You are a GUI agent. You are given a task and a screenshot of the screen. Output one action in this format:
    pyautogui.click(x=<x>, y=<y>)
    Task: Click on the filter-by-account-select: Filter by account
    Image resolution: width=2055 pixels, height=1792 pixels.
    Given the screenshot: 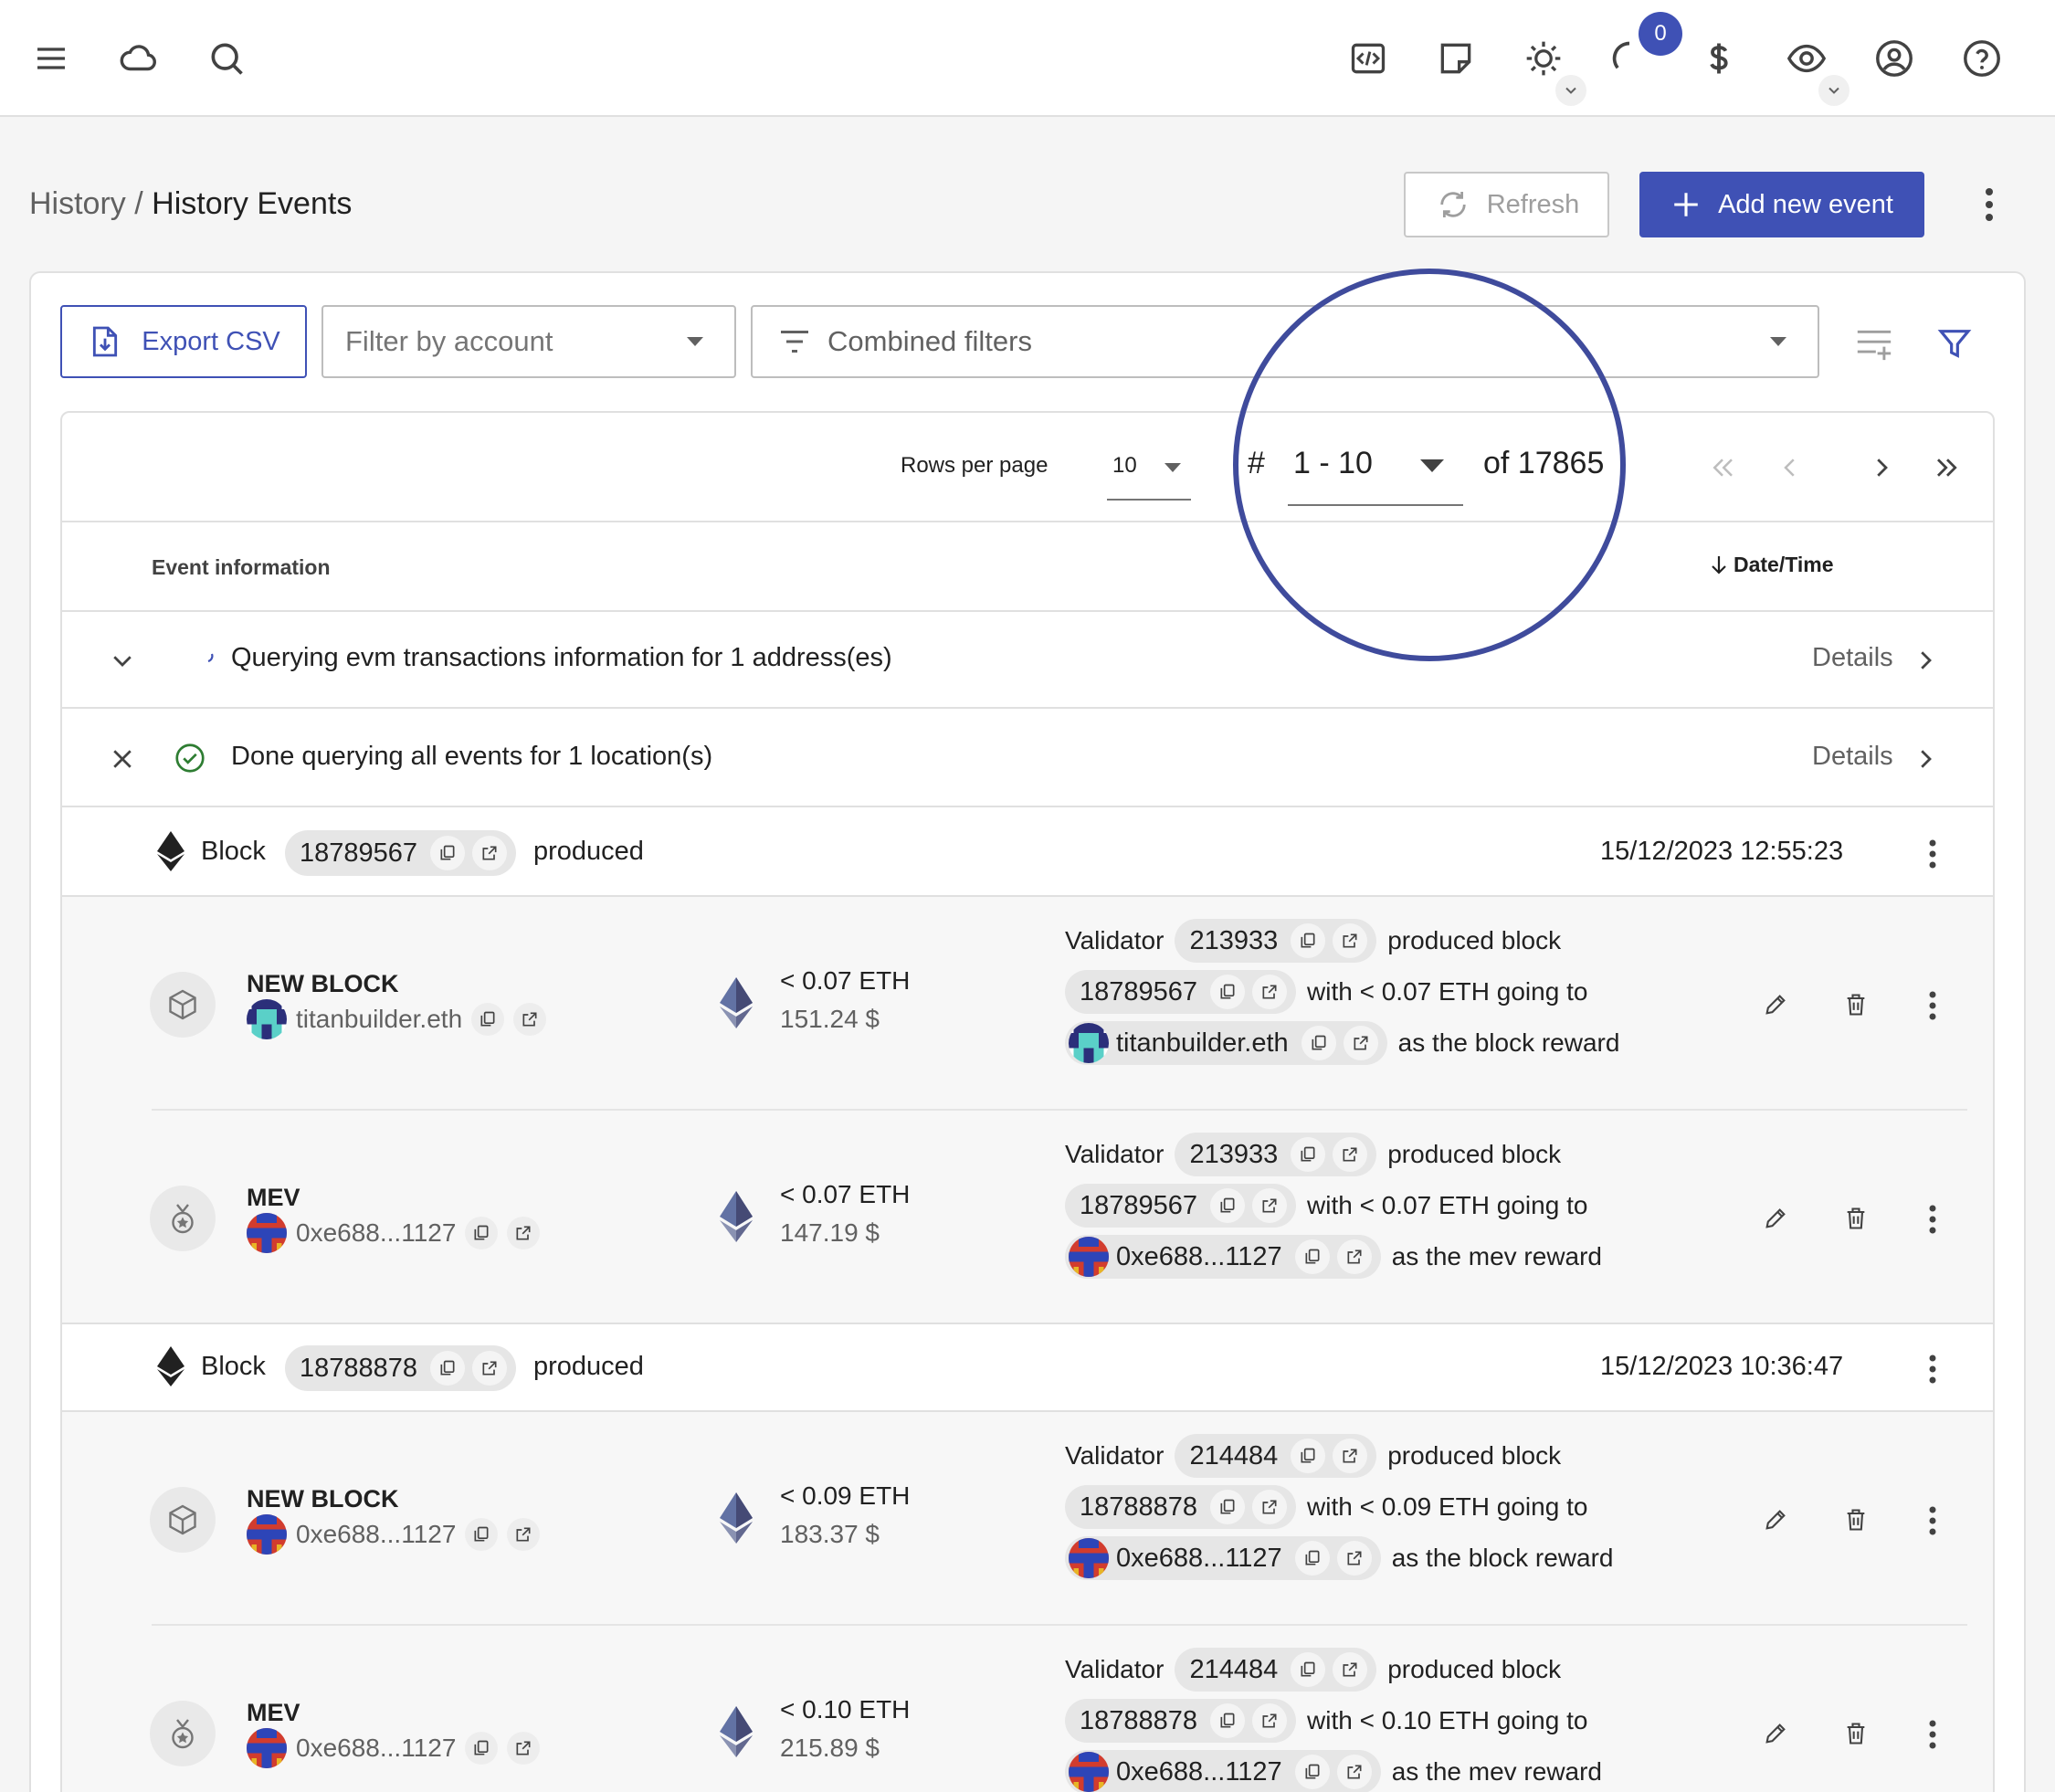 What is the action you would take?
    pyautogui.click(x=528, y=341)
    